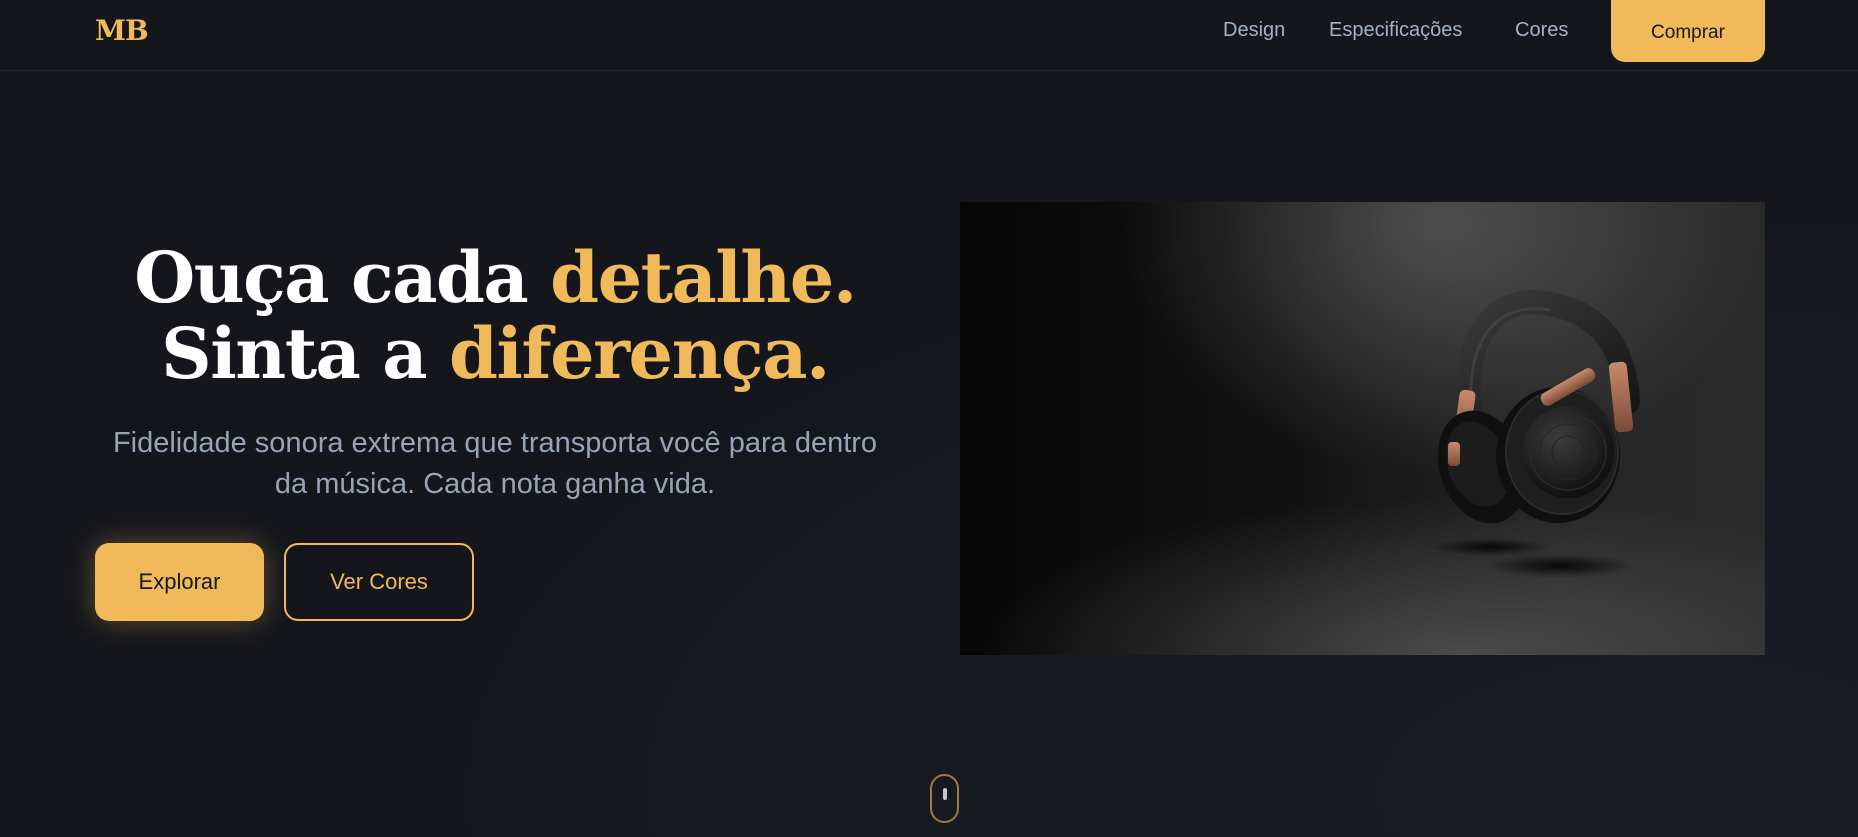 The image size is (1858, 837). What do you see at coordinates (945, 794) in the screenshot?
I see `scroll-wheel-dot` at bounding box center [945, 794].